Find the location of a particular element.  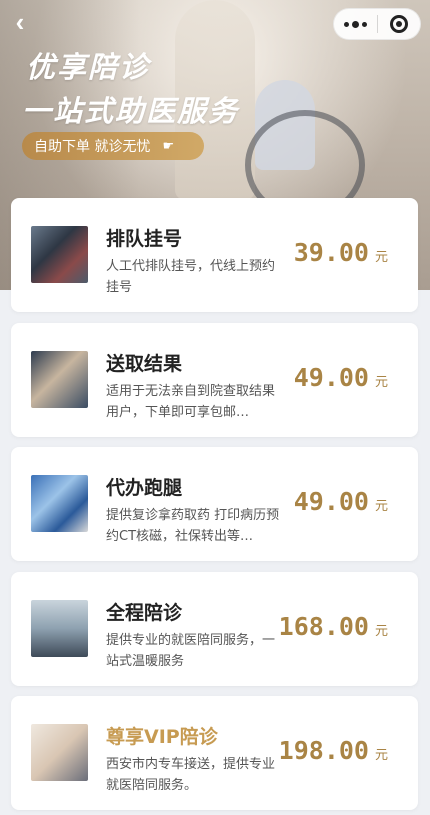

target-close-icon is located at coordinates (398, 24).